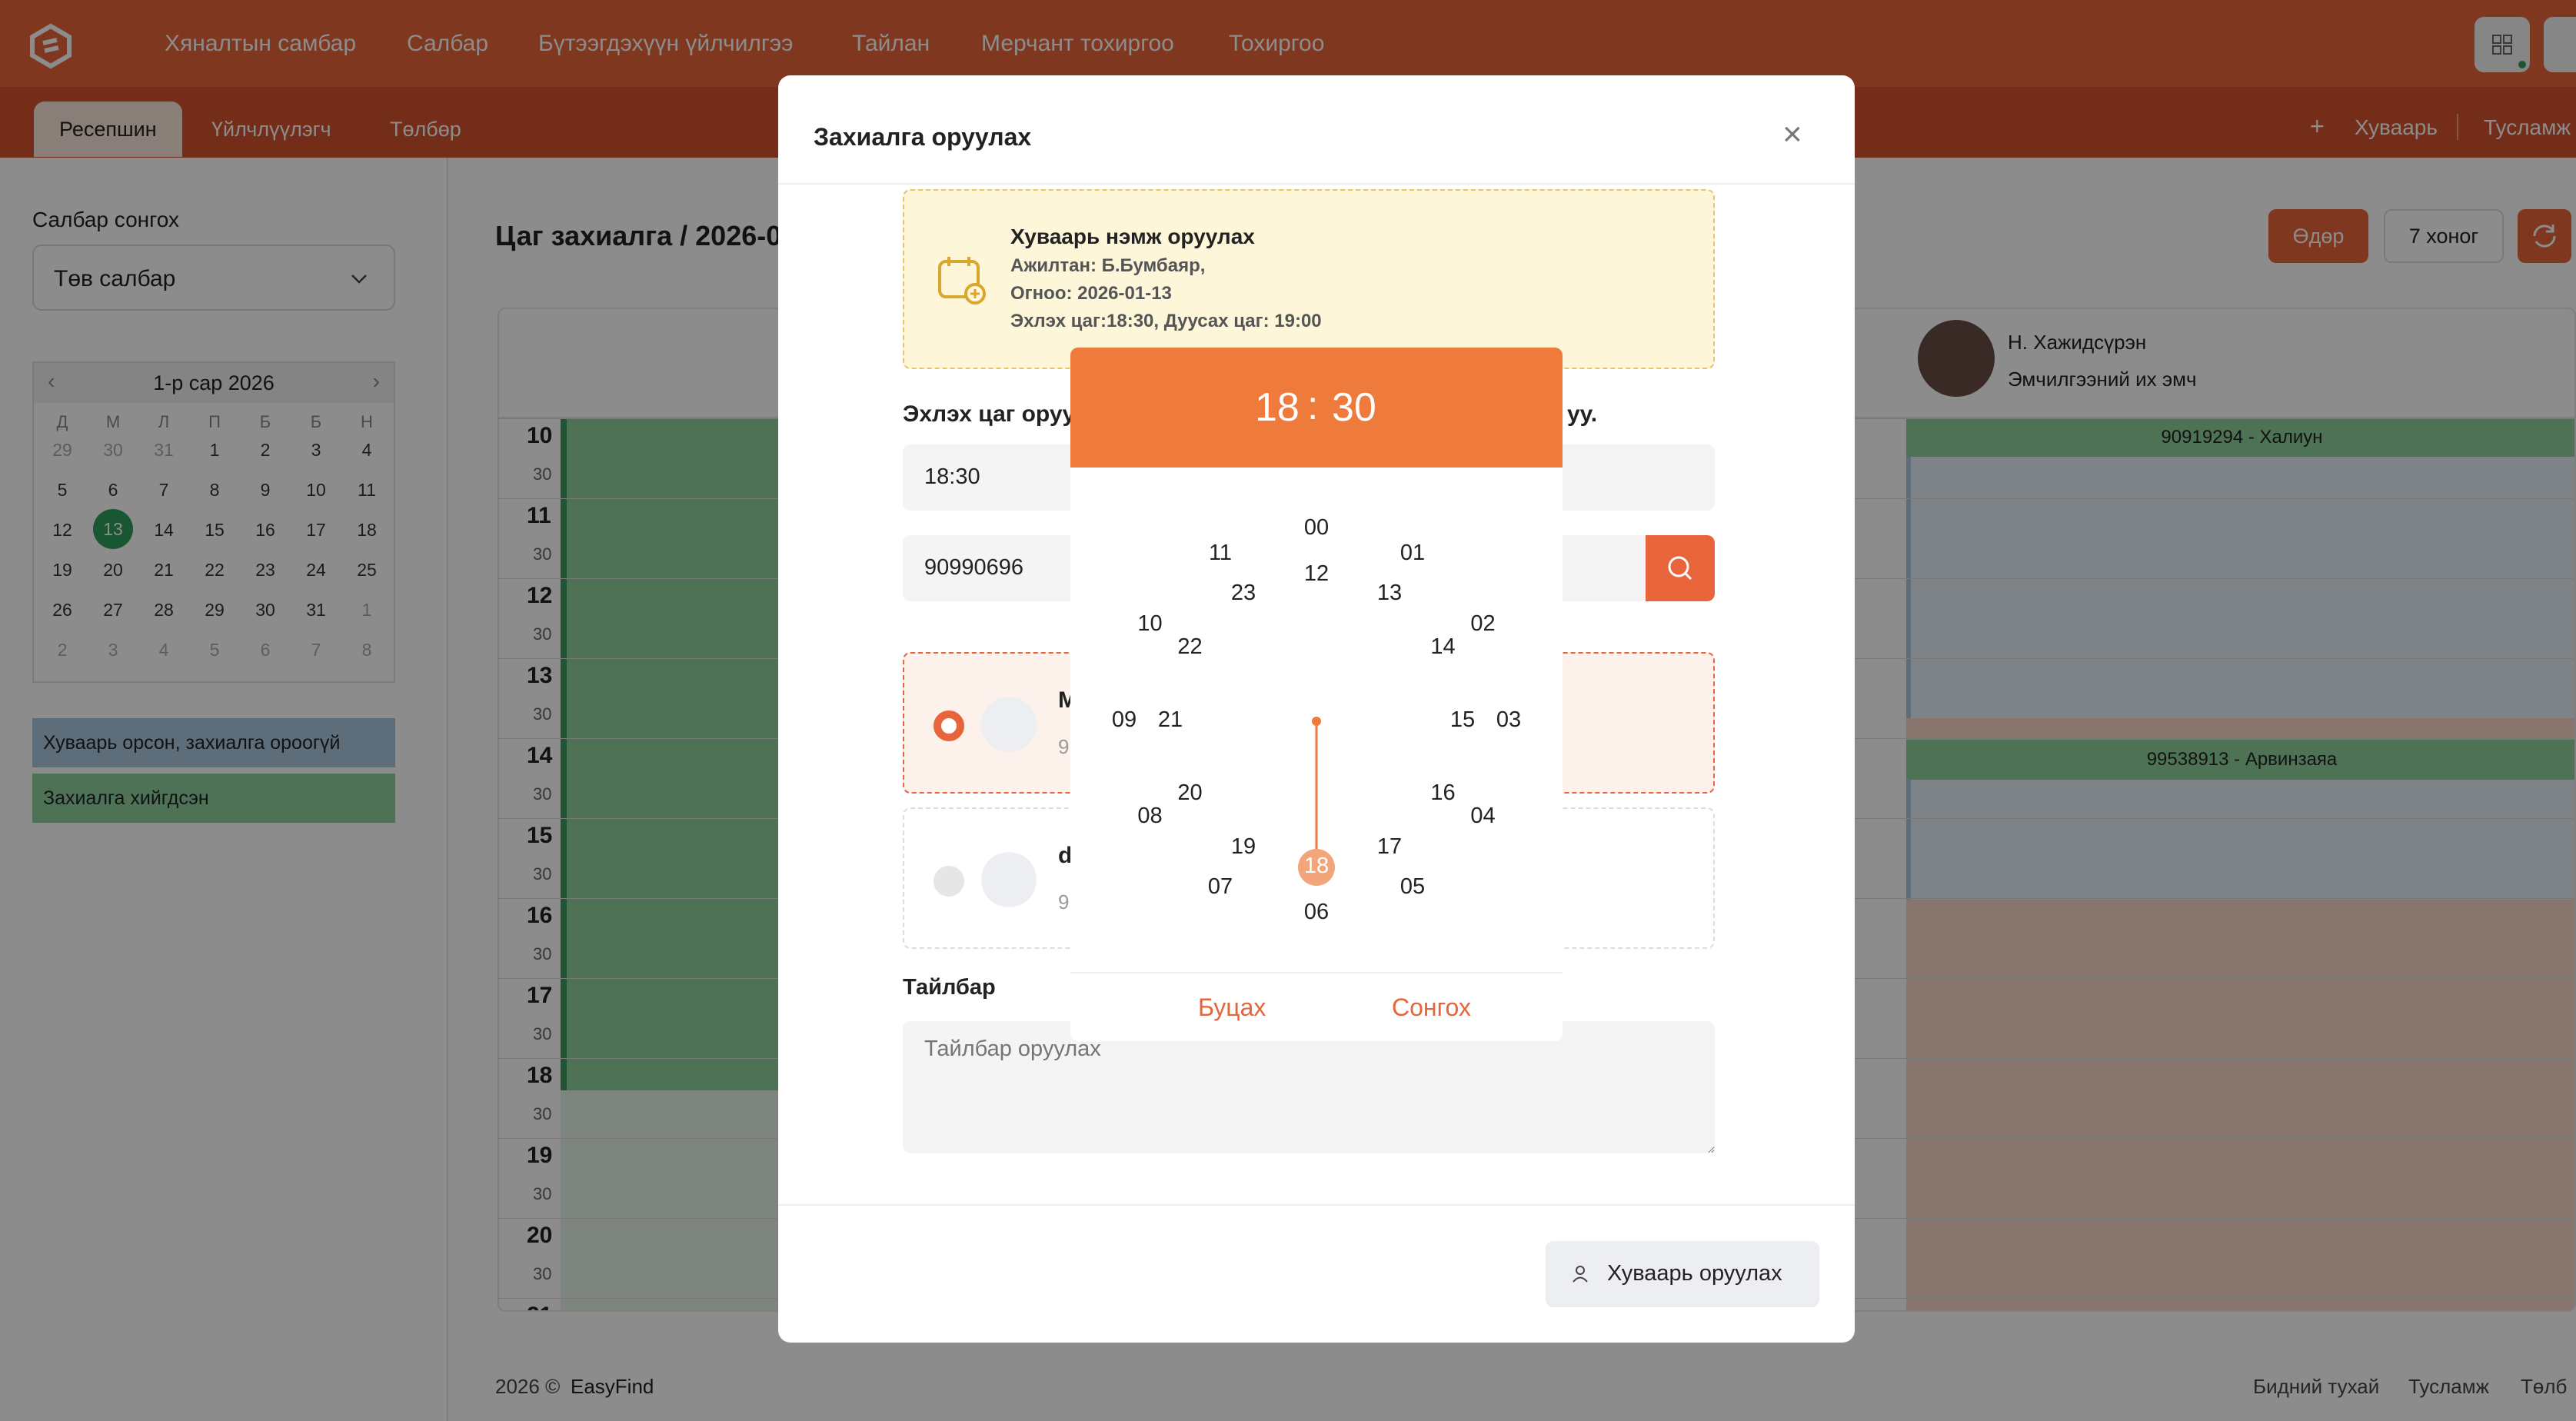 The image size is (2576, 1421). What do you see at coordinates (1170, 720) in the screenshot?
I see `clock-hour: 21` at bounding box center [1170, 720].